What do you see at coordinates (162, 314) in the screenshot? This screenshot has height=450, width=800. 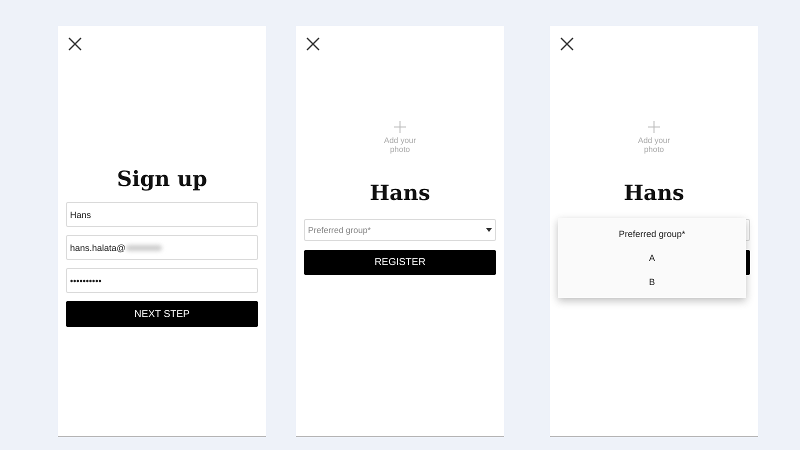 I see `next-step-button: NEXT STEP` at bounding box center [162, 314].